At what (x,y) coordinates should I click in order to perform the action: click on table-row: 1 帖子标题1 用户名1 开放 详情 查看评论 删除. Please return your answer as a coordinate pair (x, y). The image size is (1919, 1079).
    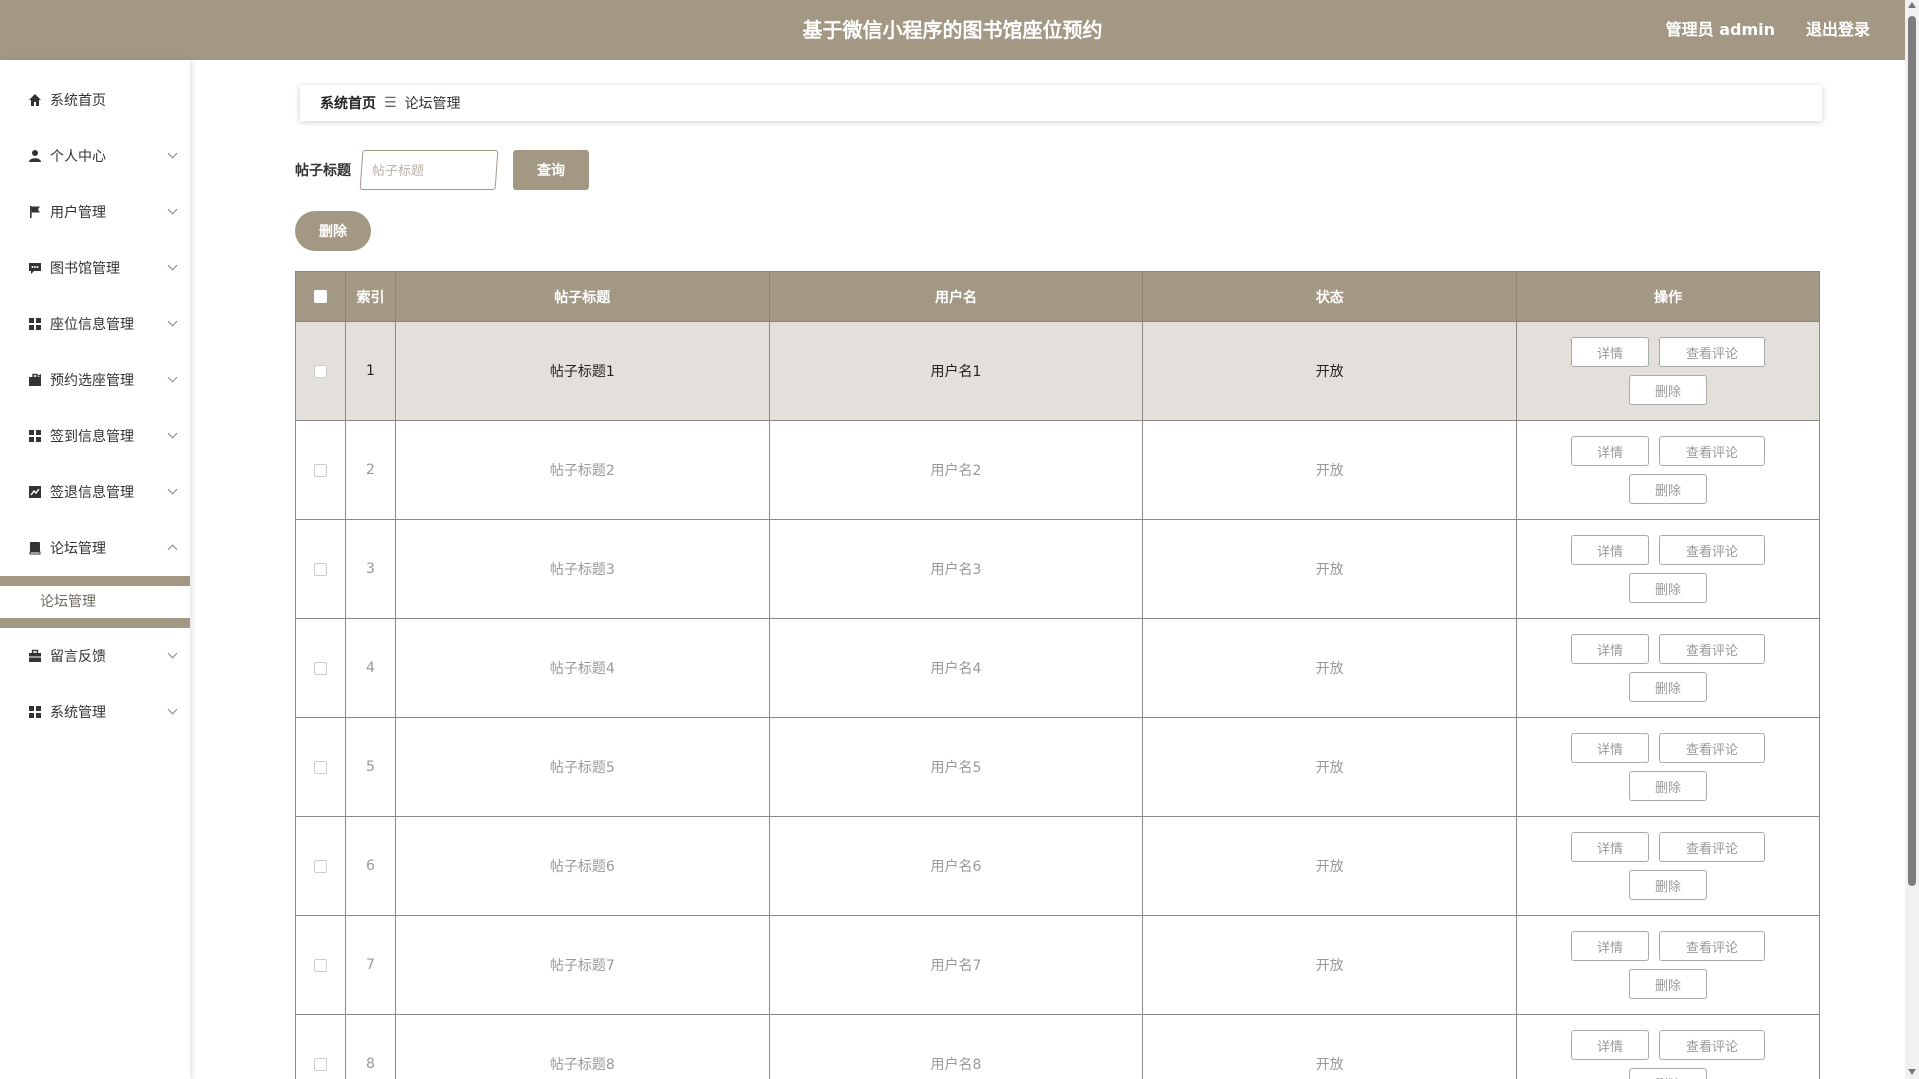
    Looking at the image, I should click on (1057, 371).